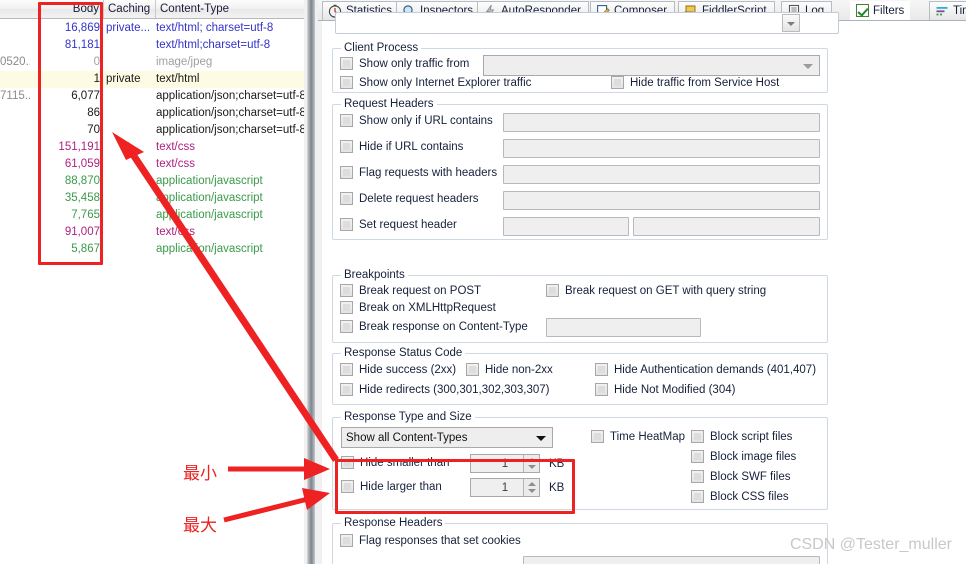  I want to click on panel-splitter, so click(313, 282).